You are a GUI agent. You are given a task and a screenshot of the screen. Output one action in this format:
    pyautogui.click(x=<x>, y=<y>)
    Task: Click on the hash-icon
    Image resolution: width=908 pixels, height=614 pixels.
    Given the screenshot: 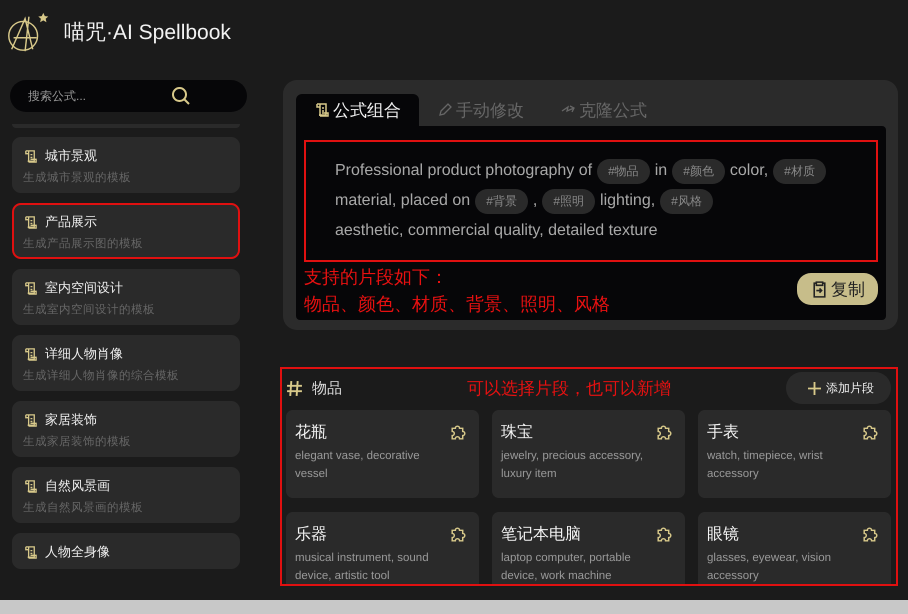 What is the action you would take?
    pyautogui.click(x=294, y=388)
    